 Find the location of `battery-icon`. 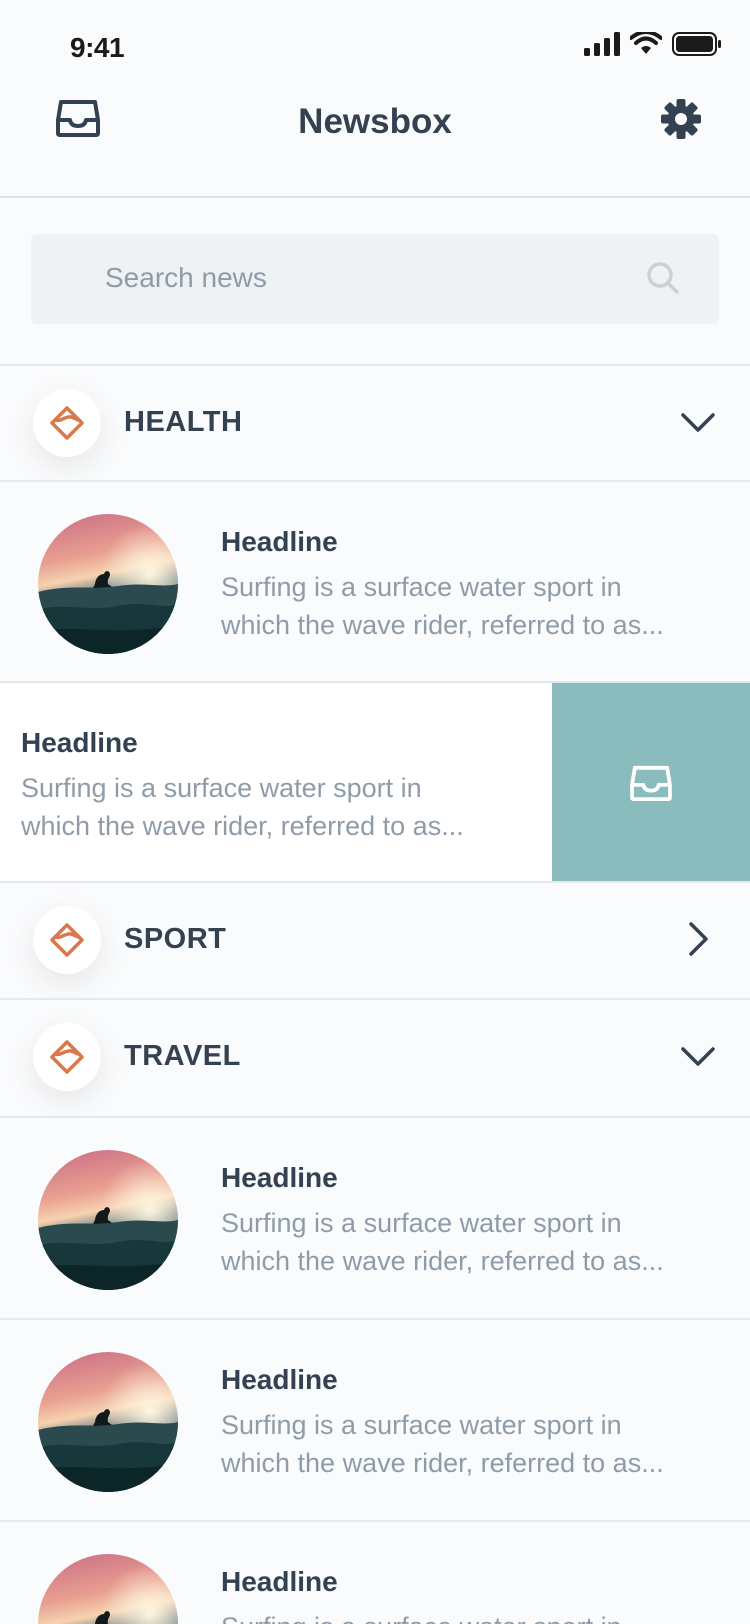

battery-icon is located at coordinates (696, 44).